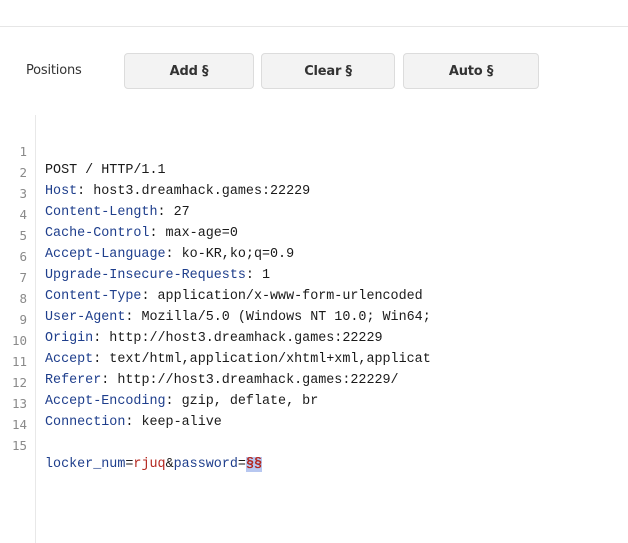  Describe the element at coordinates (54, 70) in the screenshot. I see `positions-label: Positions` at that location.